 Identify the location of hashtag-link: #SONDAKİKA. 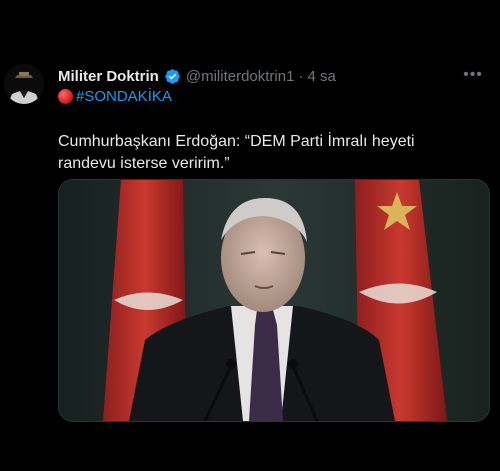
(124, 96).